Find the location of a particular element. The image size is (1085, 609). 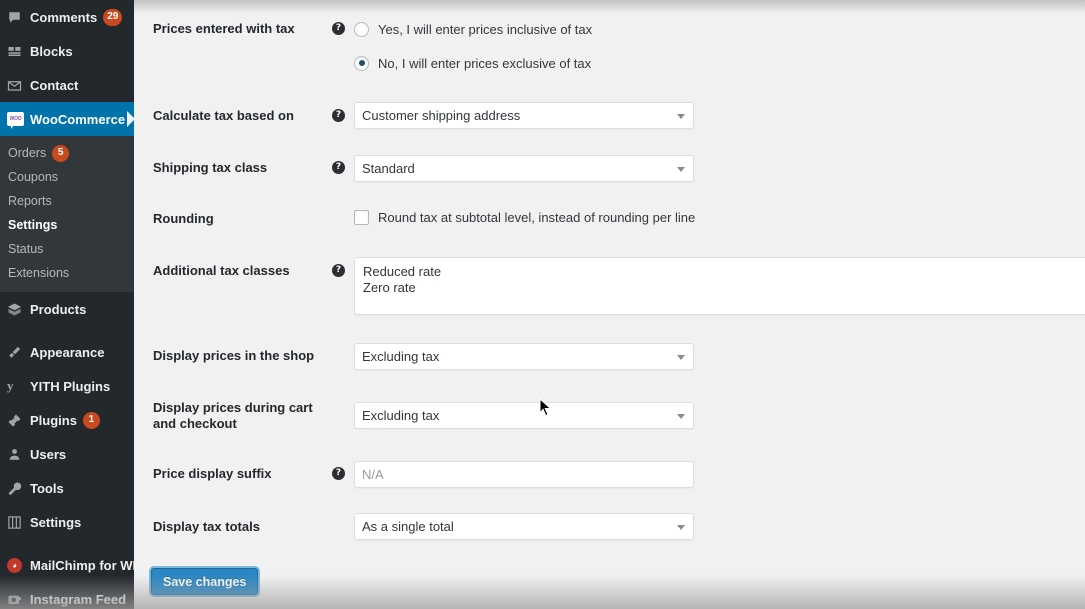

user-icon is located at coordinates (18, 454).